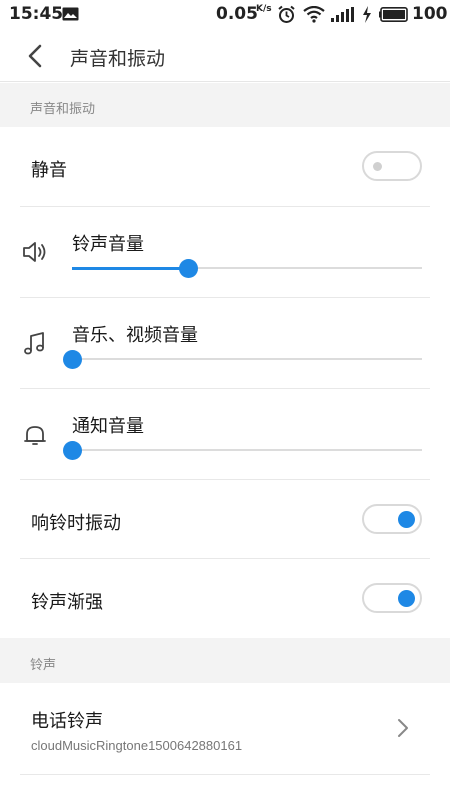 The image size is (450, 800). Describe the element at coordinates (392, 598) in the screenshot. I see `ring-crescendo-toggle` at that location.